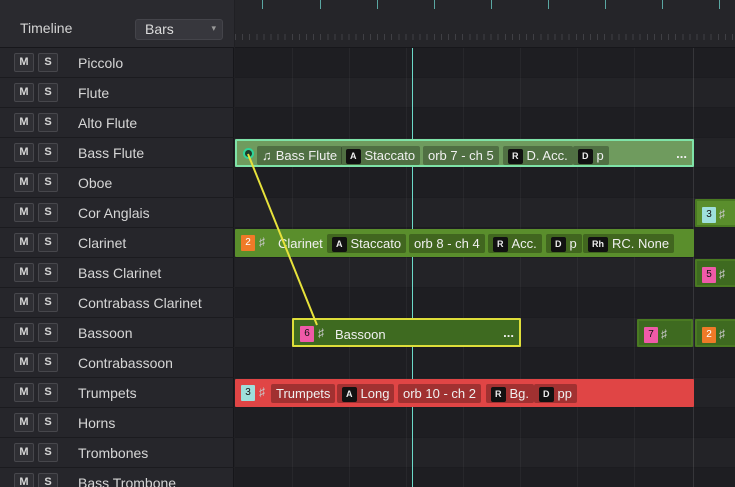  I want to click on rh-tag: Rh RC. None, so click(629, 243).